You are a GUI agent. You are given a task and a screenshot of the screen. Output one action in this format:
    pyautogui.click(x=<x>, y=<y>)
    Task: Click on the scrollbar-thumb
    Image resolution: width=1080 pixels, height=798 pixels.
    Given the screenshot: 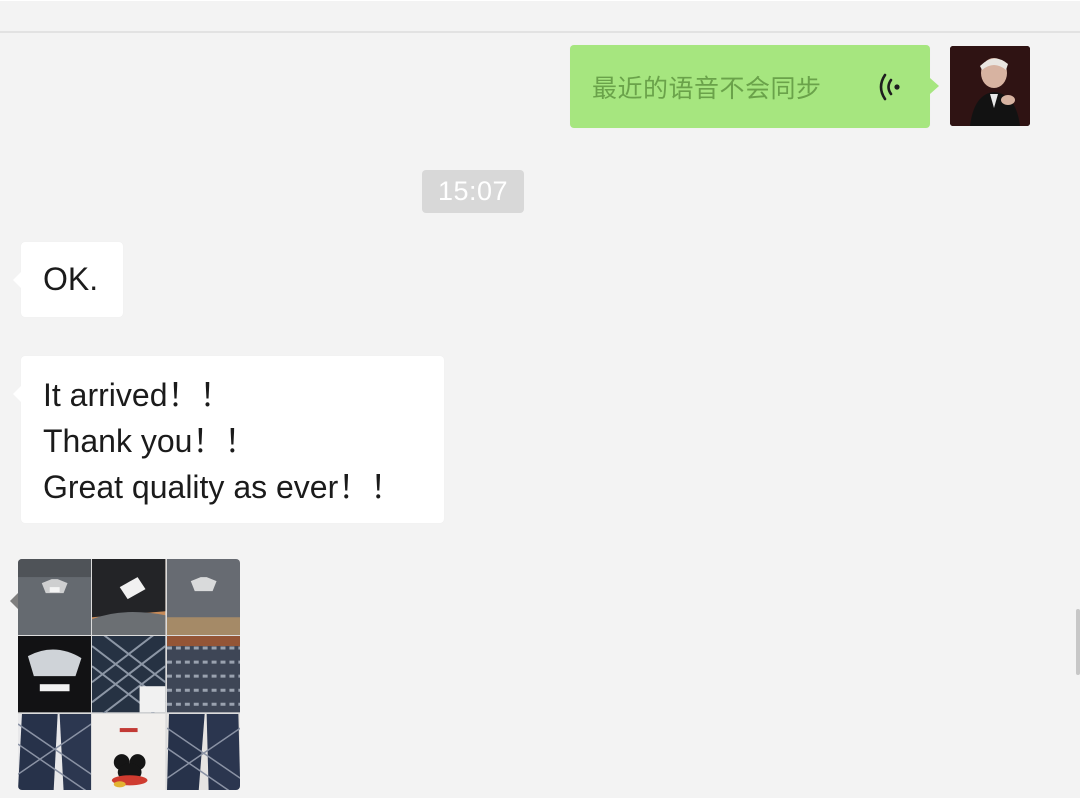 What is the action you would take?
    pyautogui.click(x=1078, y=642)
    